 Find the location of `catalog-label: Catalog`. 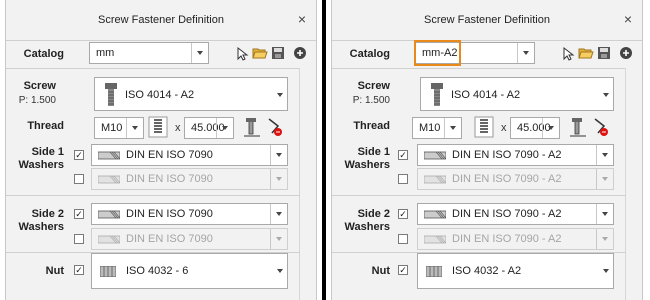

catalog-label: Catalog is located at coordinates (369, 54).